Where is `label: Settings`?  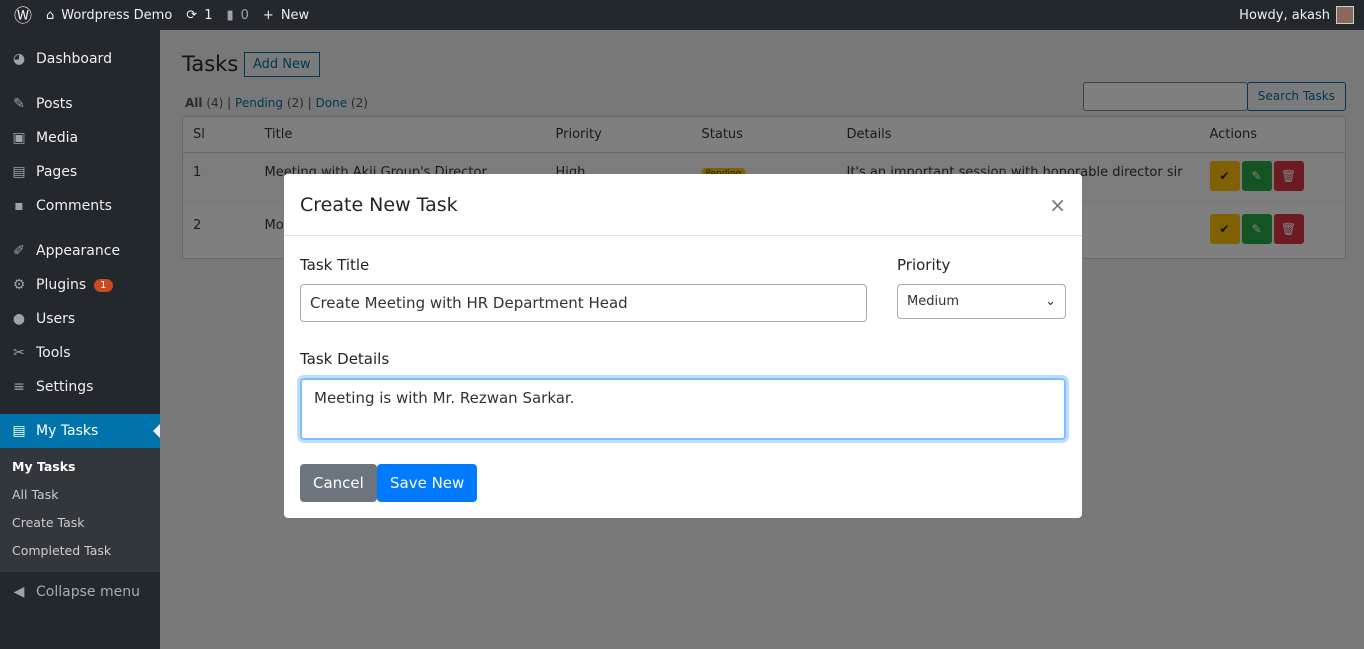 label: Settings is located at coordinates (65, 387).